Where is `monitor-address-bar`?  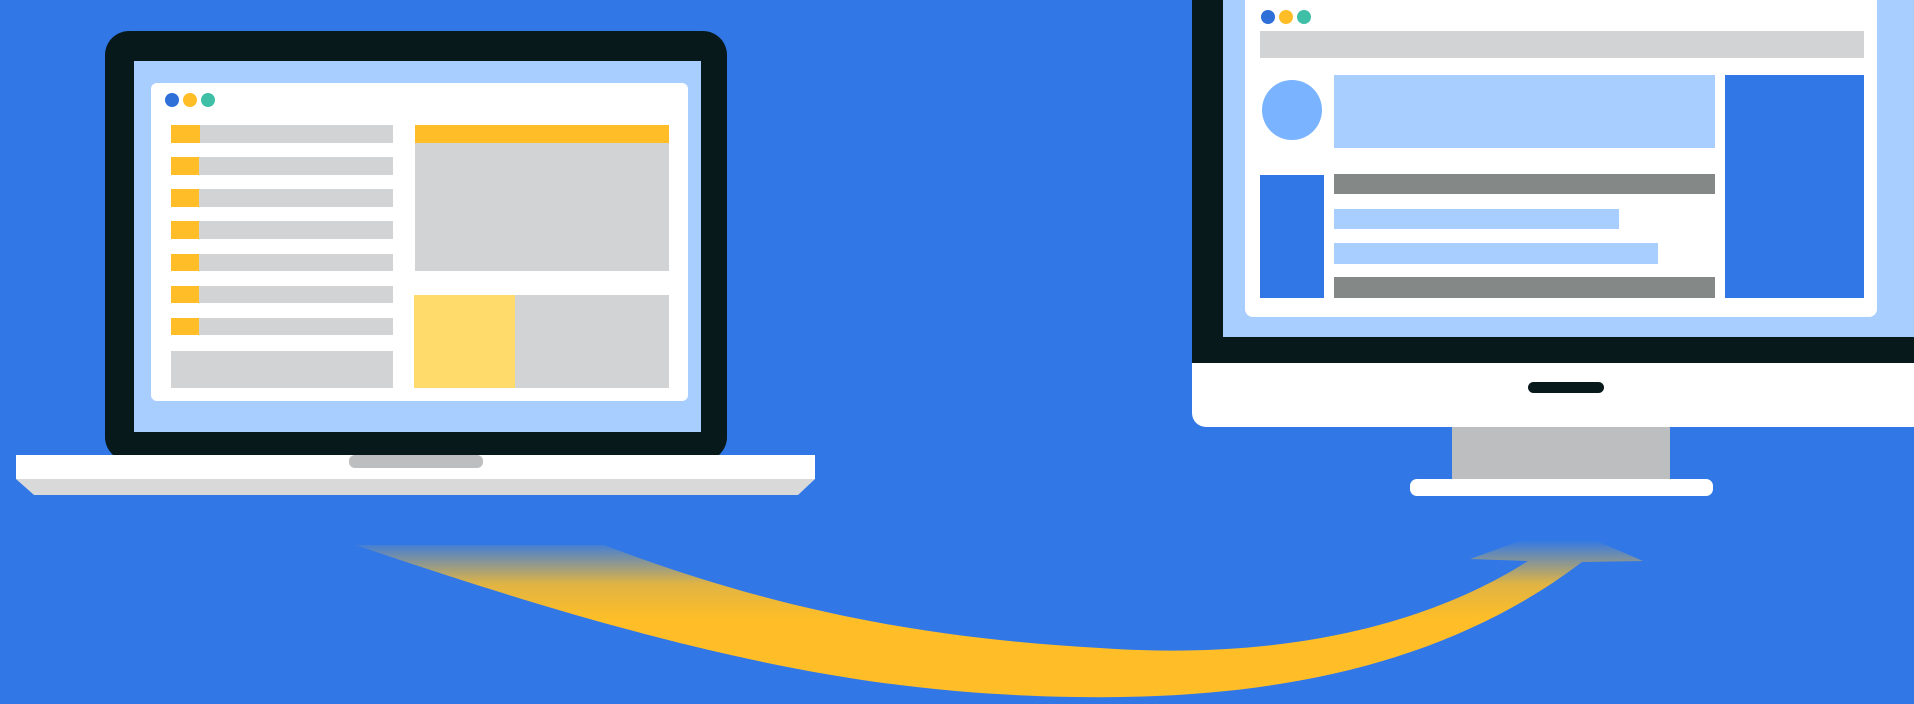
monitor-address-bar is located at coordinates (1562, 44).